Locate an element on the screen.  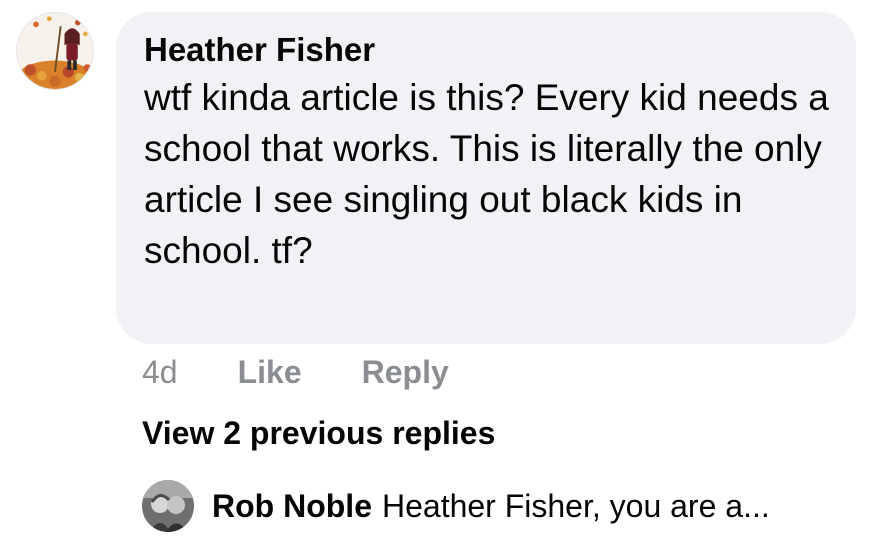
commenter-avatar is located at coordinates (55, 51).